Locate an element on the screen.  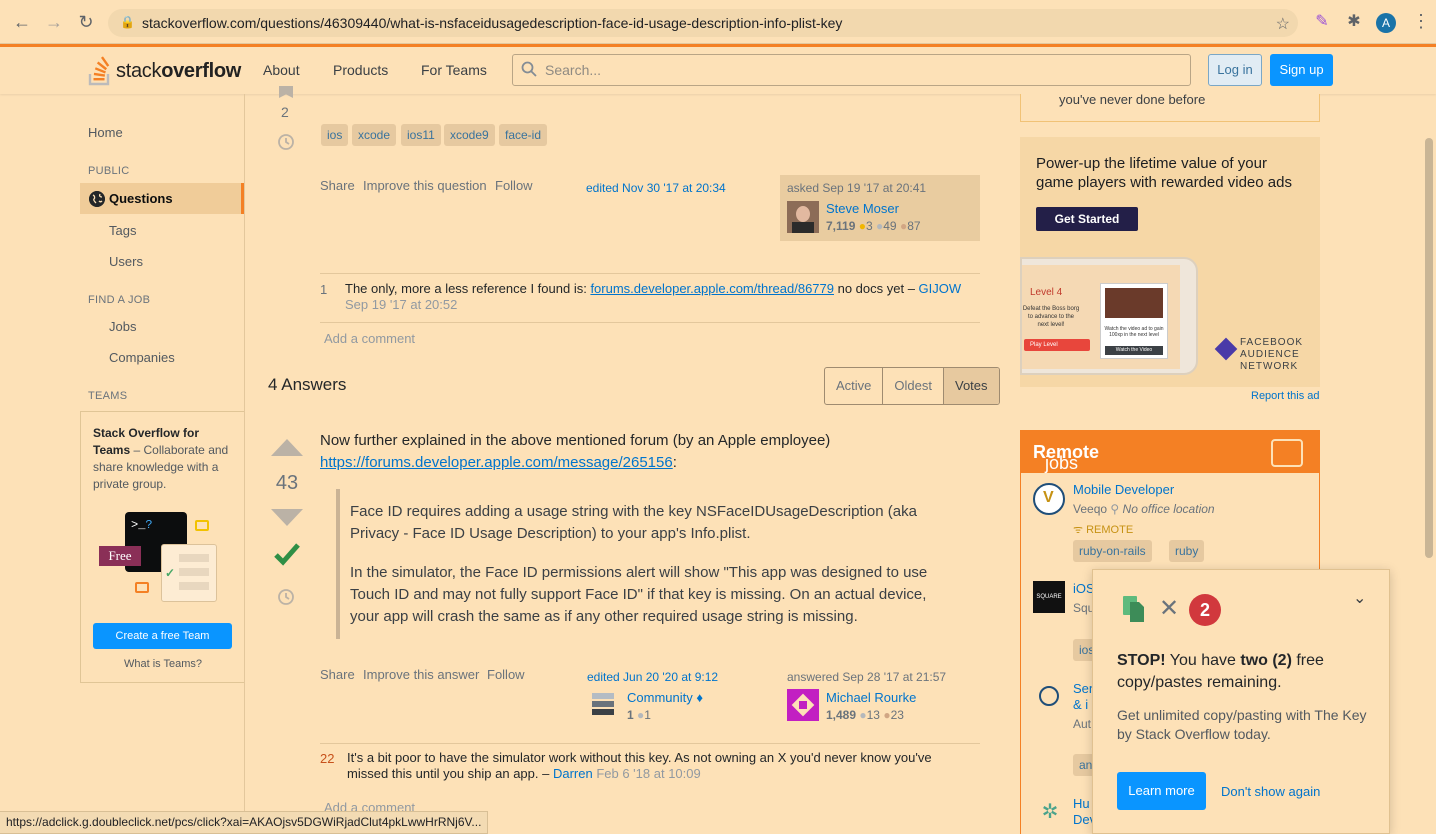
job3-meta: Aut is located at coordinates (1082, 724).